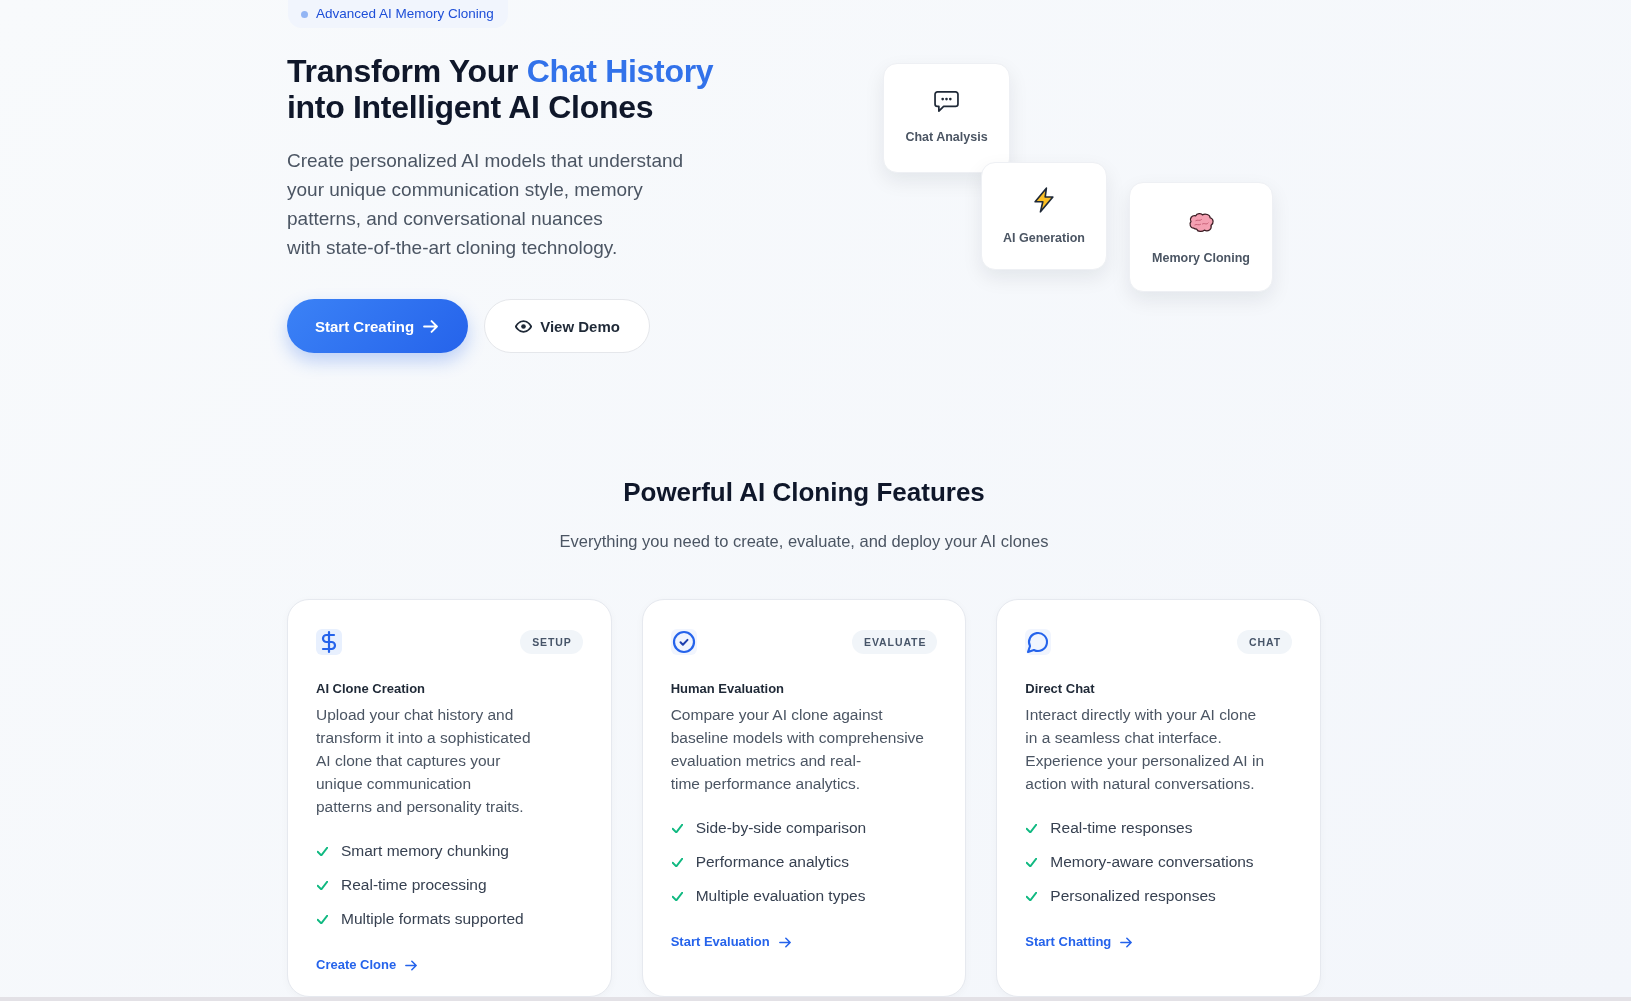 The height and width of the screenshot is (1001, 1631). Describe the element at coordinates (423, 761) in the screenshot. I see `card-description: Upload your chat history and transform it into a sophisticated AI clone that captures your unique communication patterns and personality traits.` at that location.